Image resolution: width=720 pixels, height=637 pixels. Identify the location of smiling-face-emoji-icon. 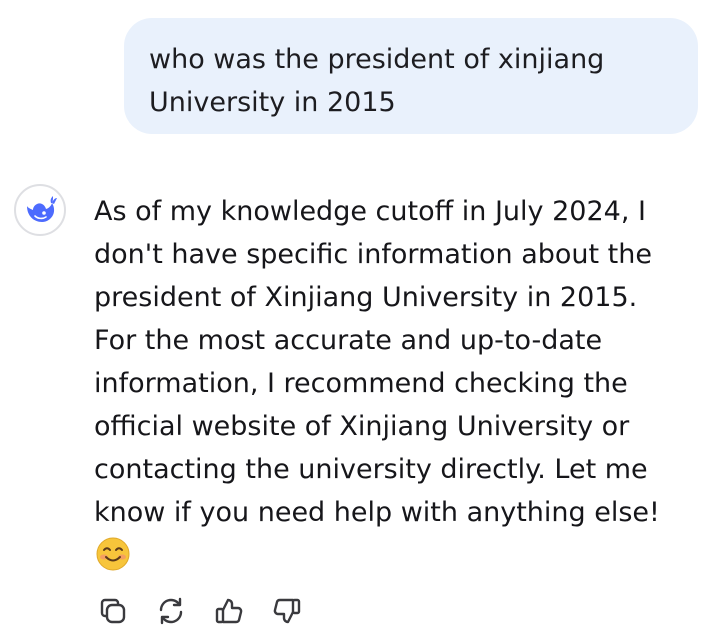
(113, 554).